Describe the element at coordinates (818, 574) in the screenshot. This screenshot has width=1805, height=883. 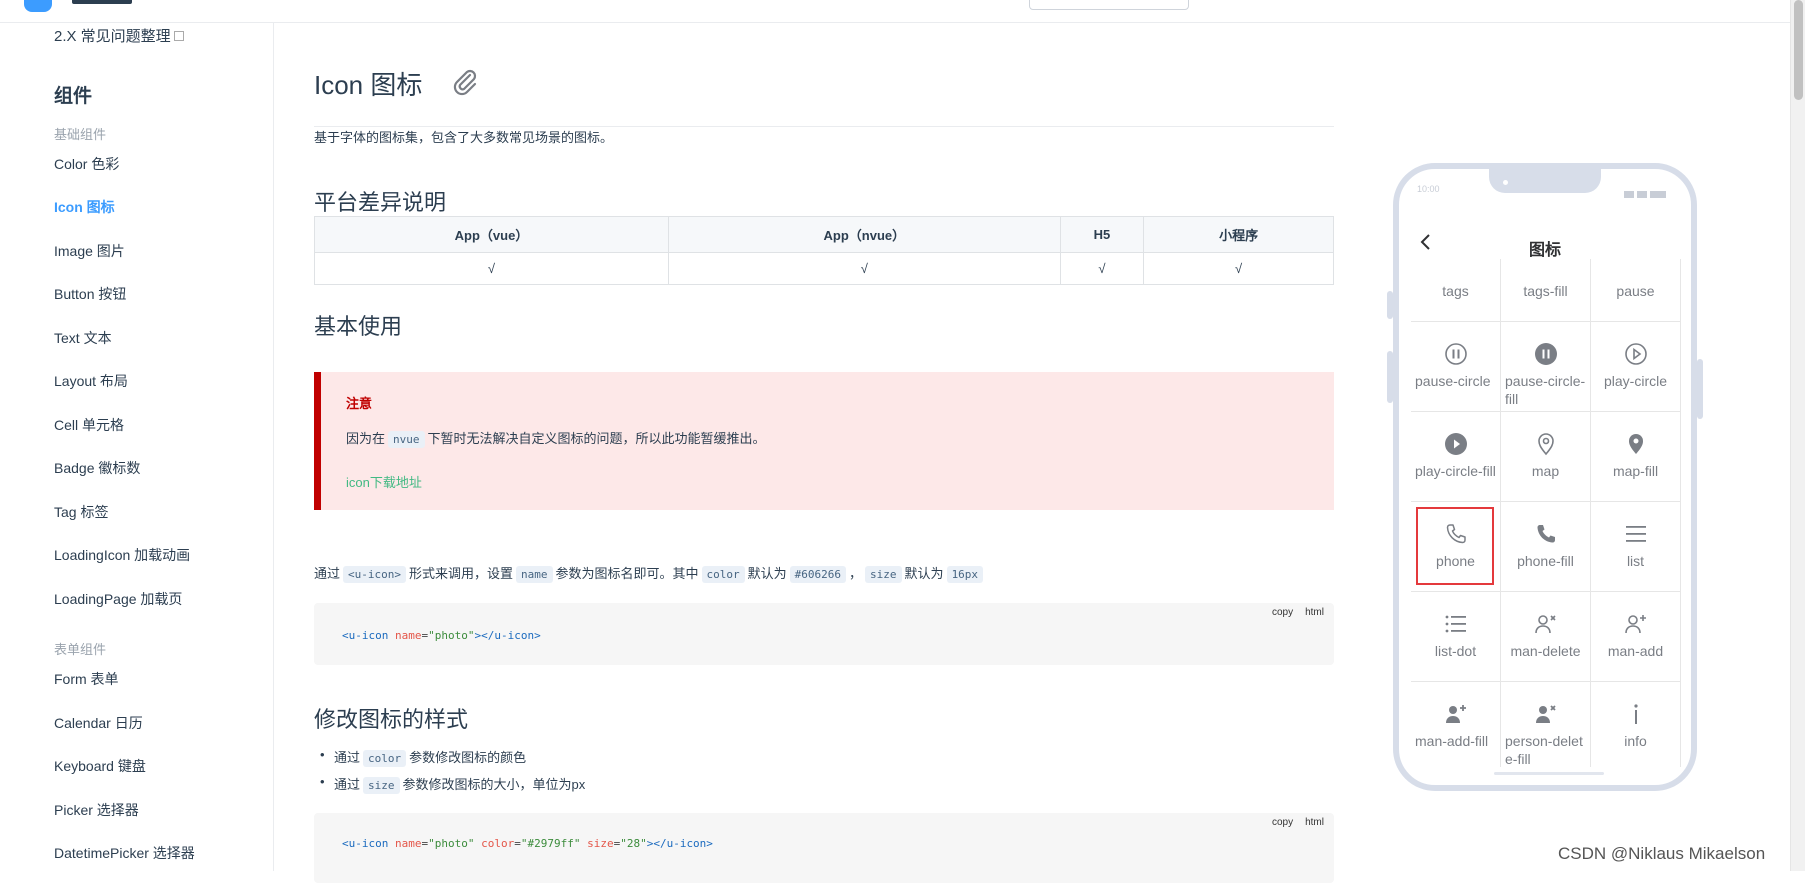
I see `inline-code: #606266` at that location.